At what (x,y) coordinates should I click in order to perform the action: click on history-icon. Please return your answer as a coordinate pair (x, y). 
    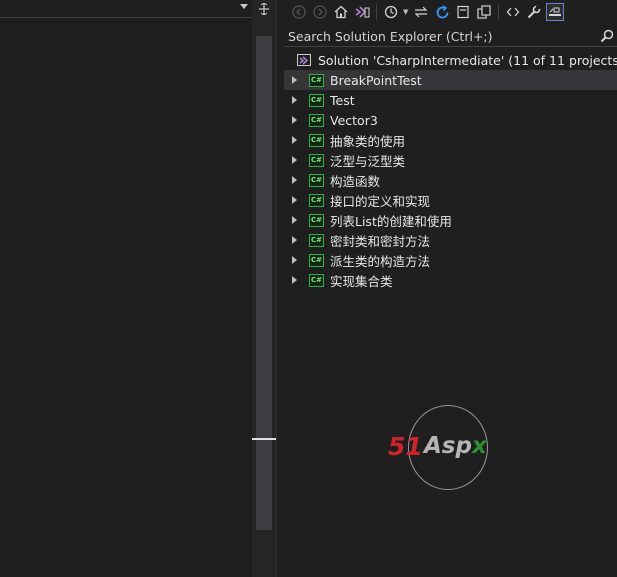
    Looking at the image, I should click on (391, 12).